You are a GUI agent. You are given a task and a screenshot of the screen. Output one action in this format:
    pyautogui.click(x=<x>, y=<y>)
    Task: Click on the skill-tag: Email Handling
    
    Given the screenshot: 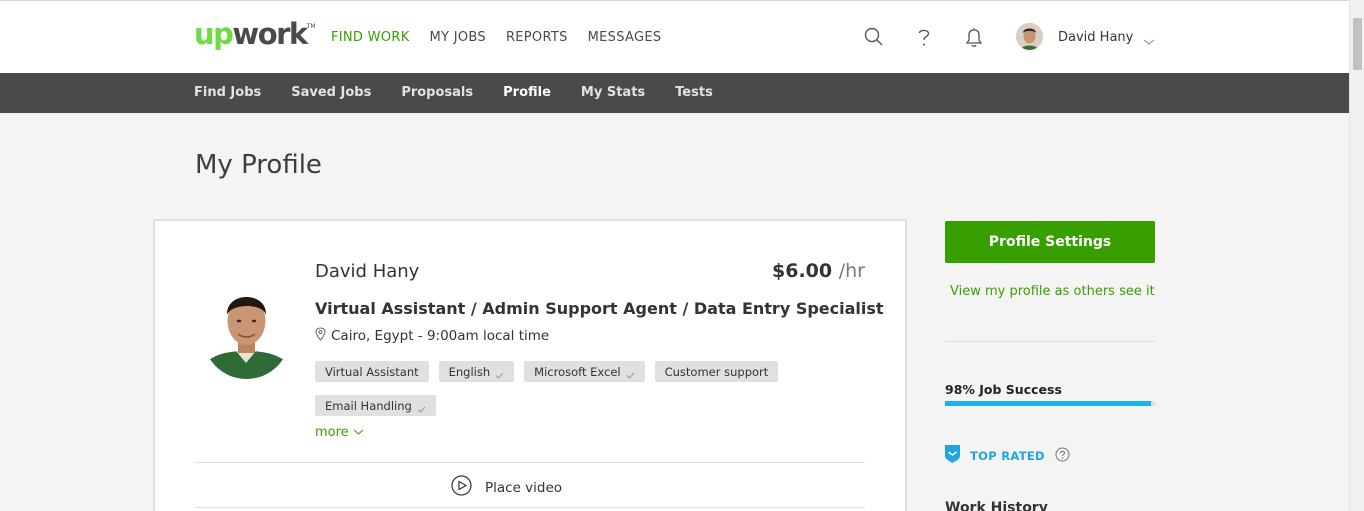 What is the action you would take?
    pyautogui.click(x=375, y=405)
    